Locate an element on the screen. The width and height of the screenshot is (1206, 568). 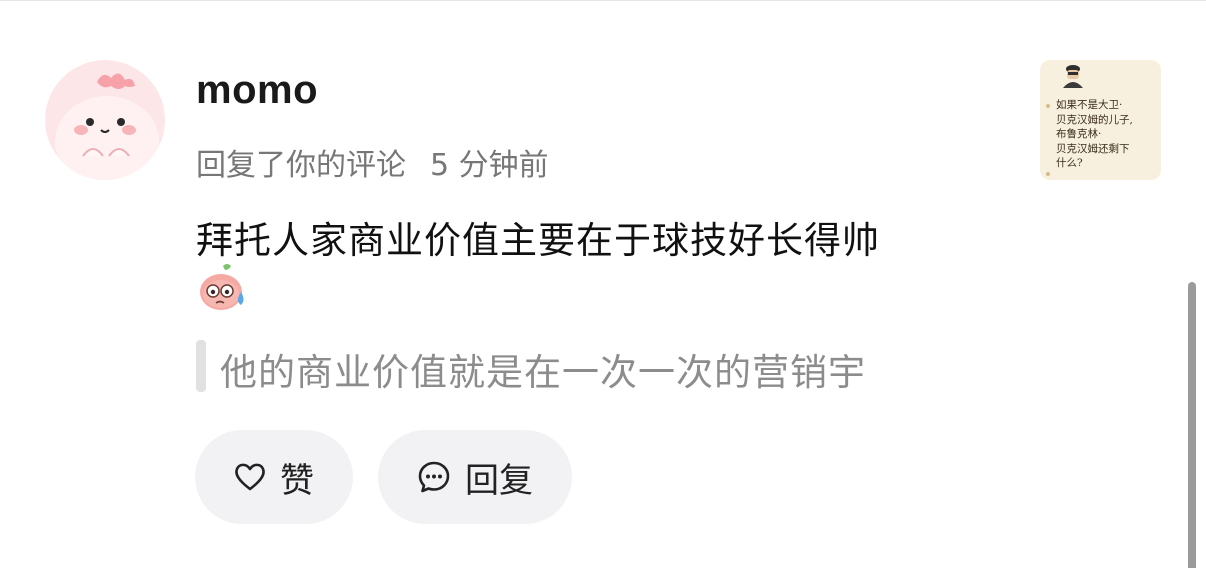
quote-bar is located at coordinates (201, 366).